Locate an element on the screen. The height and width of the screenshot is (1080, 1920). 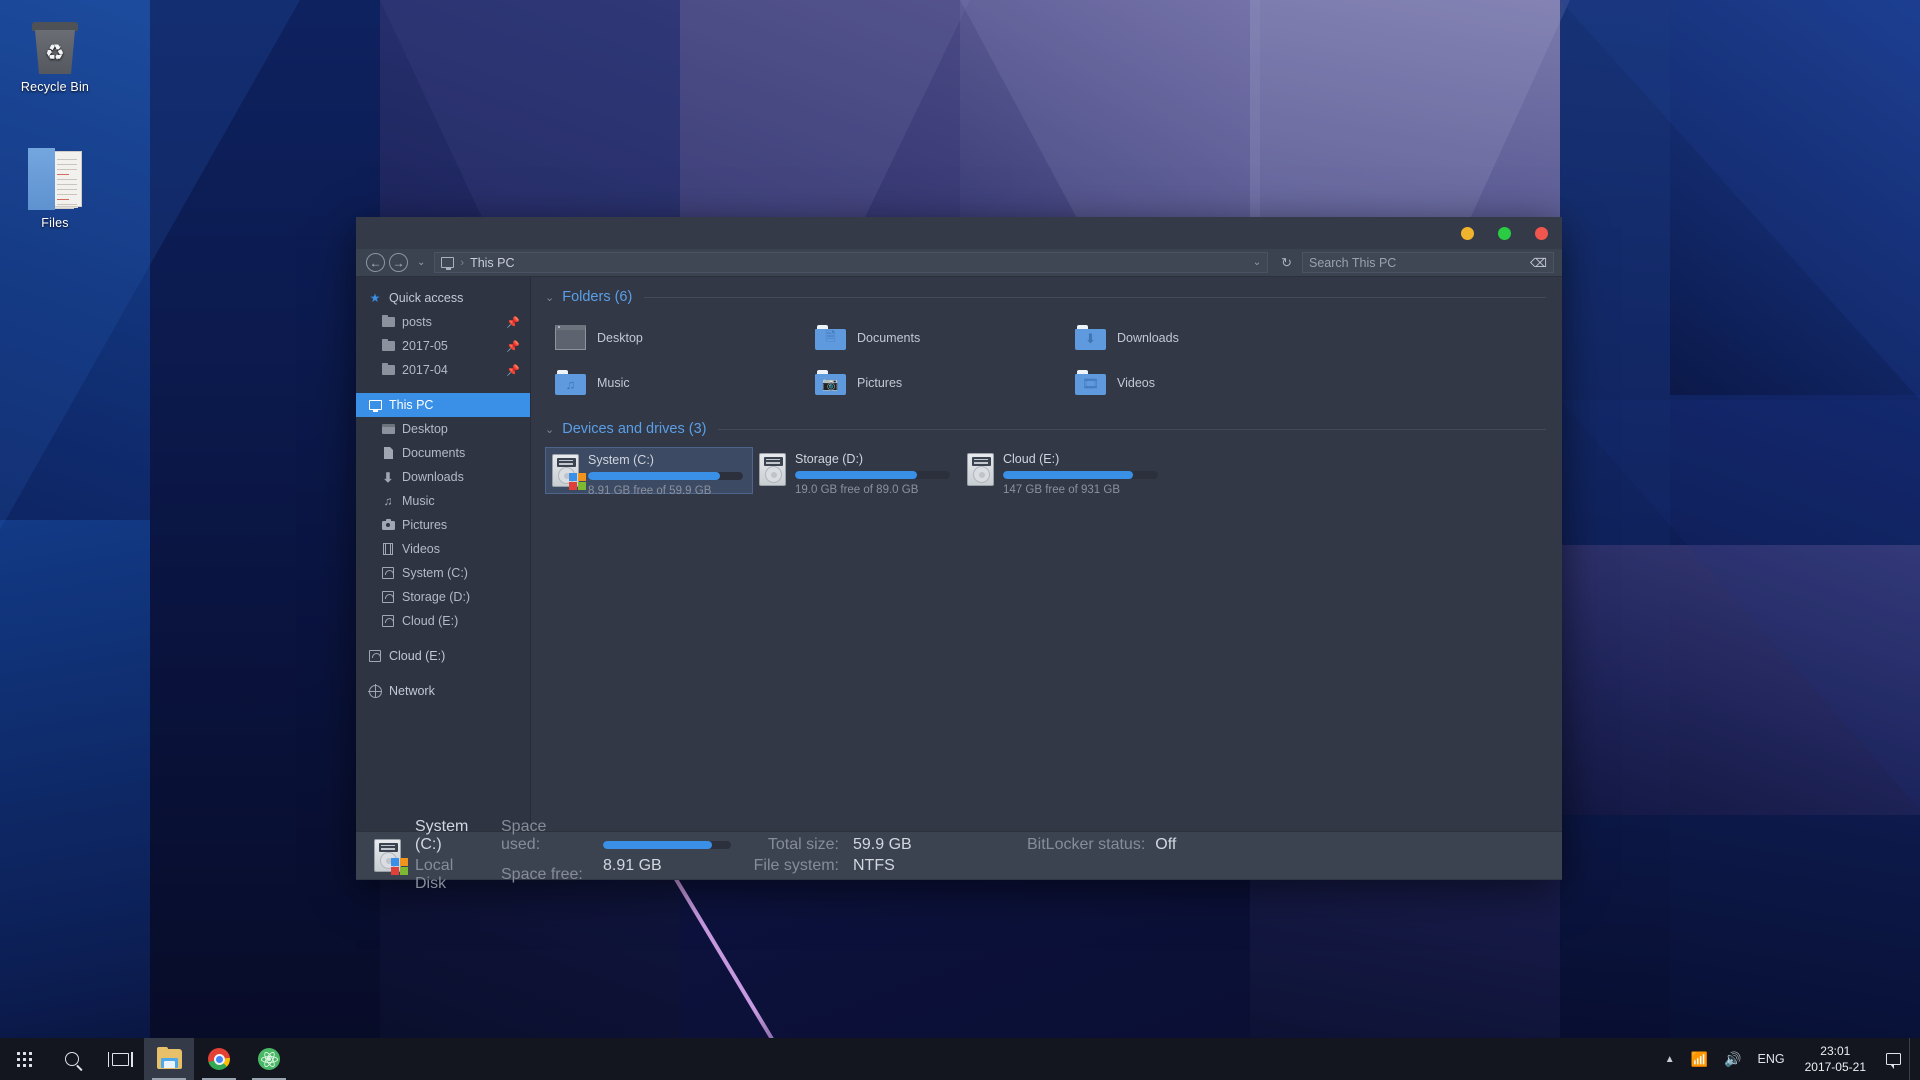
status-space-used-label: Space used: is located at coordinates (524, 835).